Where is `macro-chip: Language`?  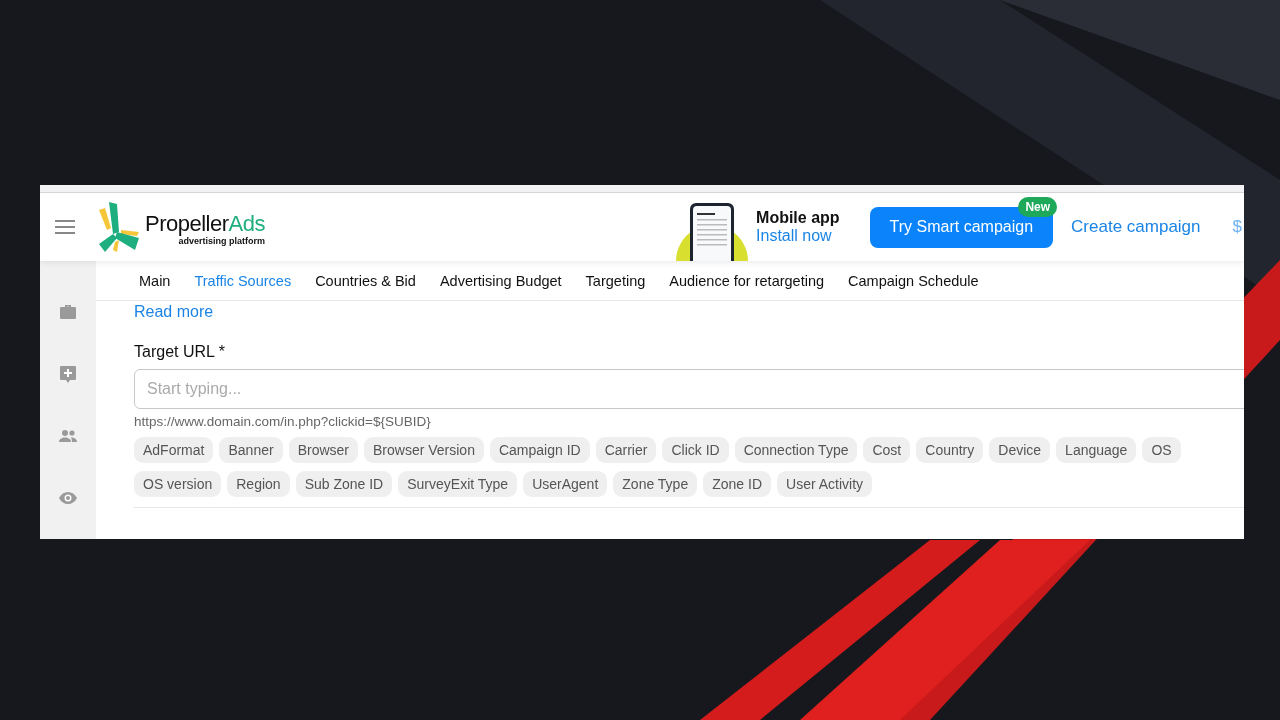 macro-chip: Language is located at coordinates (1096, 450).